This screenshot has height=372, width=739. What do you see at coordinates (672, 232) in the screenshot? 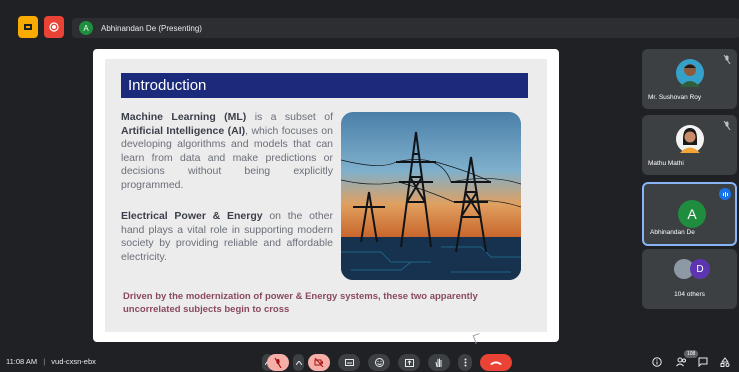
I see `participant-name: Abhinandan De` at bounding box center [672, 232].